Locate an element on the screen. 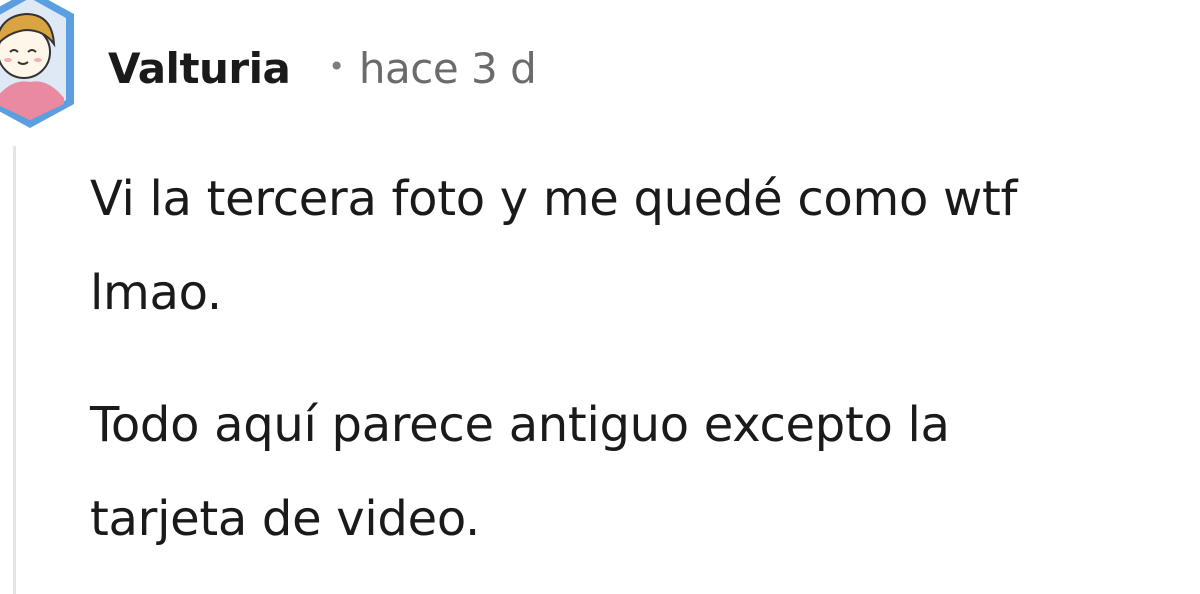 The width and height of the screenshot is (1200, 594). author-username: Valturia is located at coordinates (199, 68).